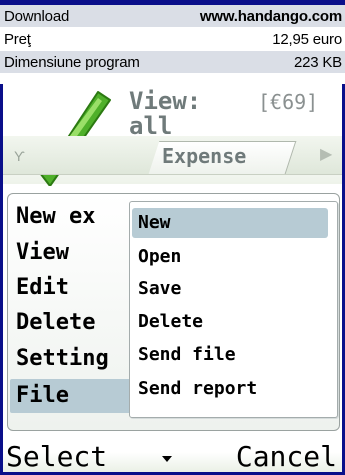  What do you see at coordinates (167, 459) in the screenshot?
I see `scroll-down-icon` at bounding box center [167, 459].